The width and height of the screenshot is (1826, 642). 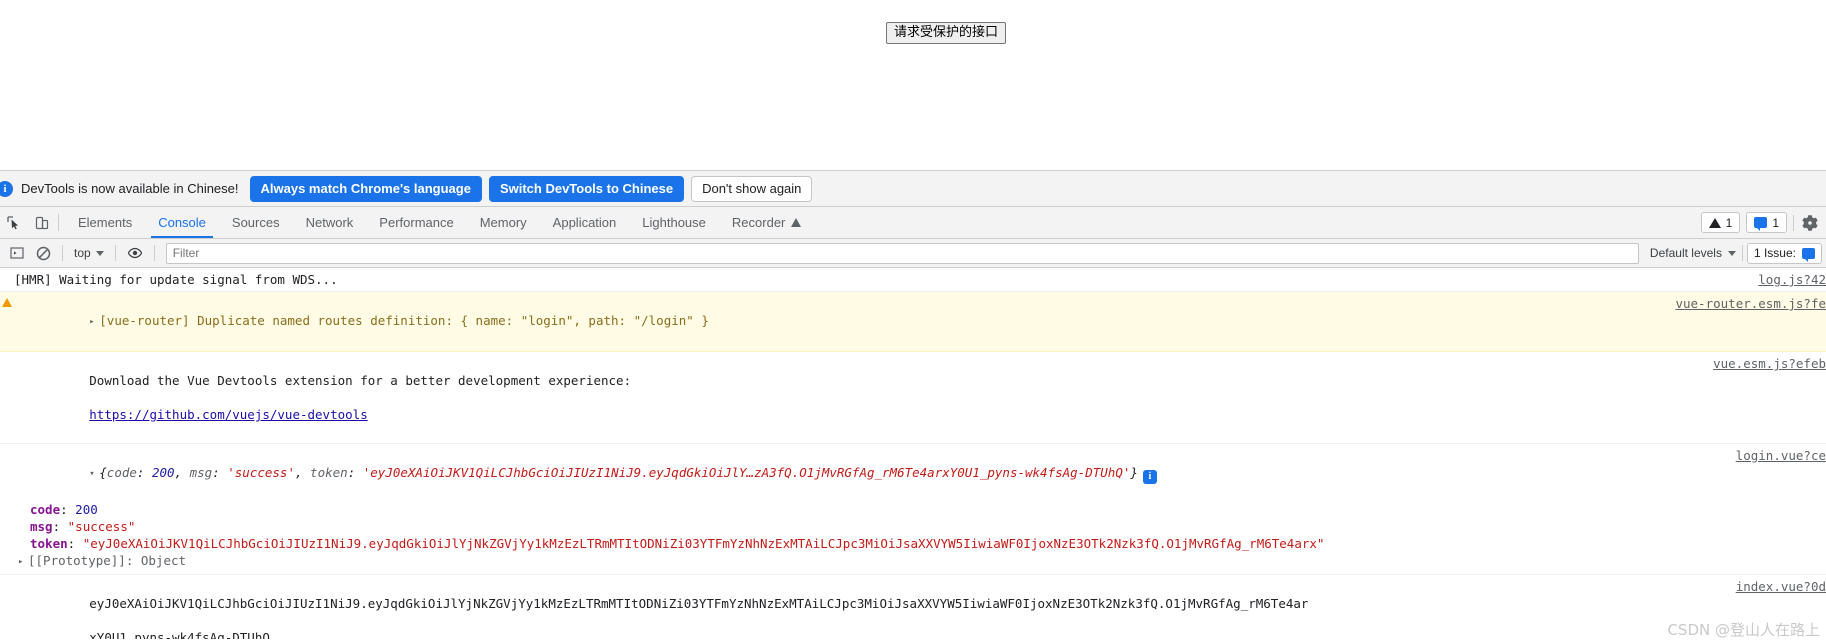 I want to click on tab-label: Console, so click(x=182, y=222).